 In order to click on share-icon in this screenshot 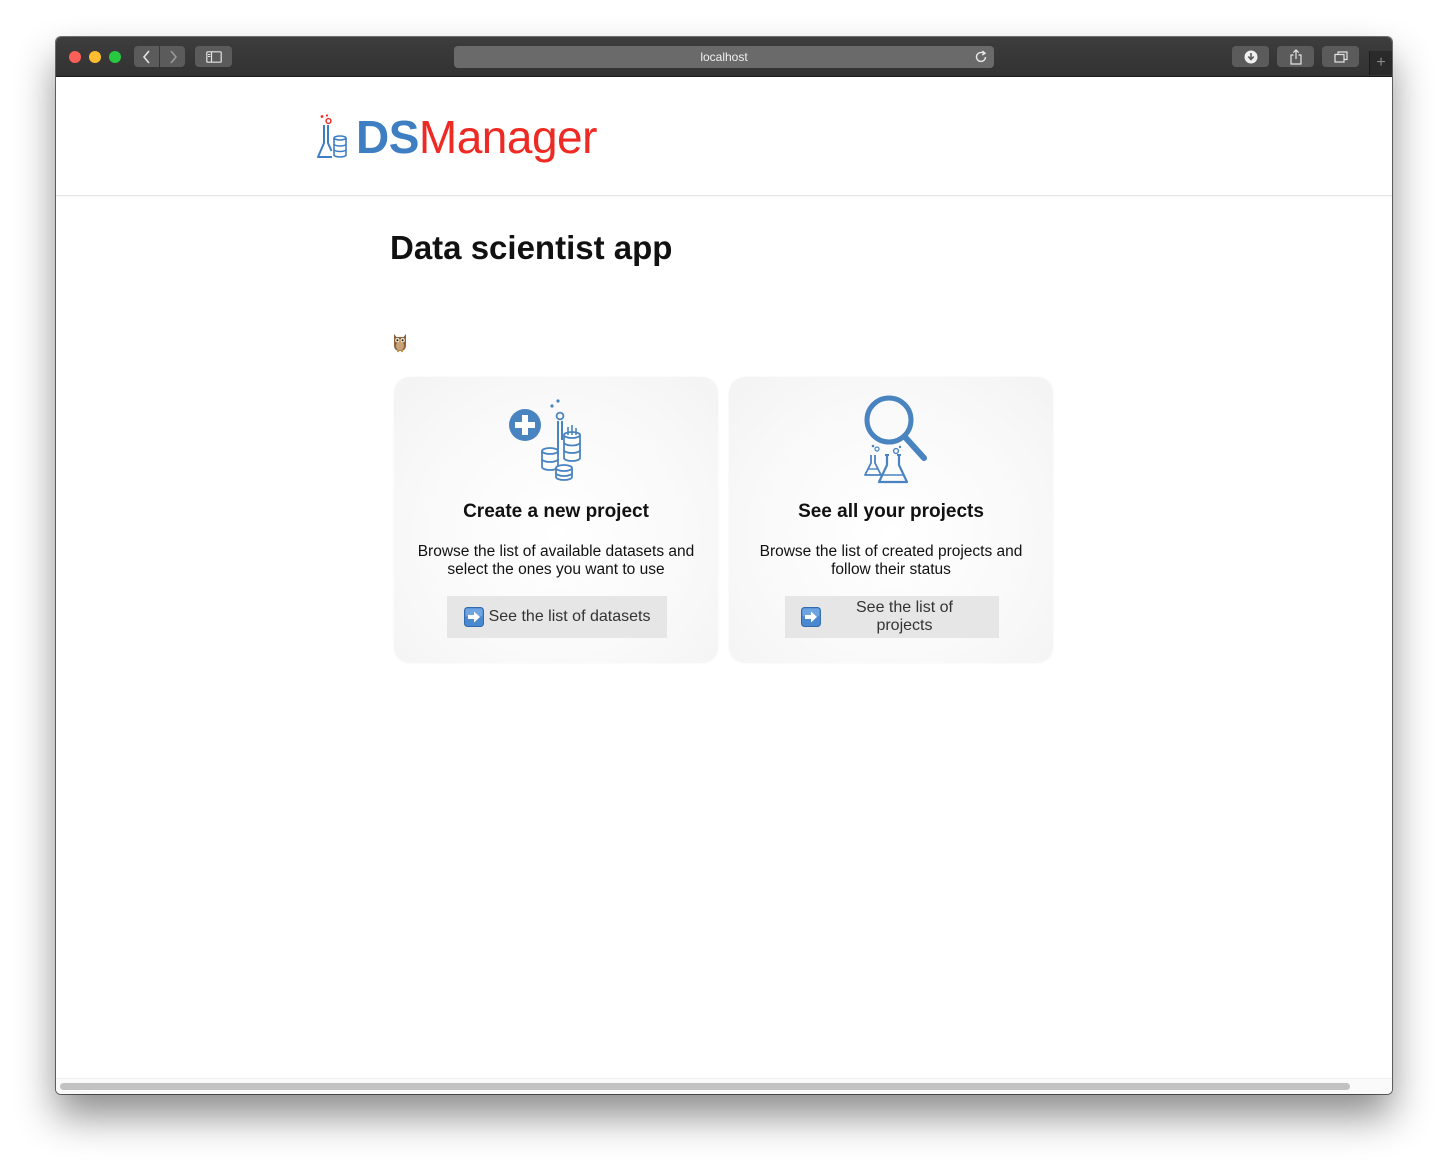, I will do `click(1295, 56)`.